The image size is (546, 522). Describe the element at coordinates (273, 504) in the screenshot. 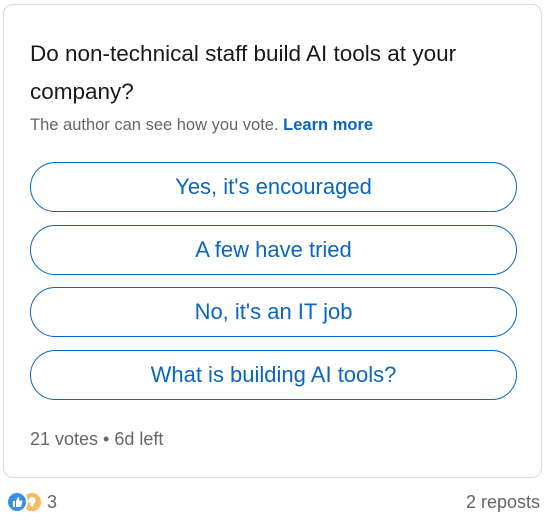

I see `post-social-footer: 3 2 reposts` at that location.